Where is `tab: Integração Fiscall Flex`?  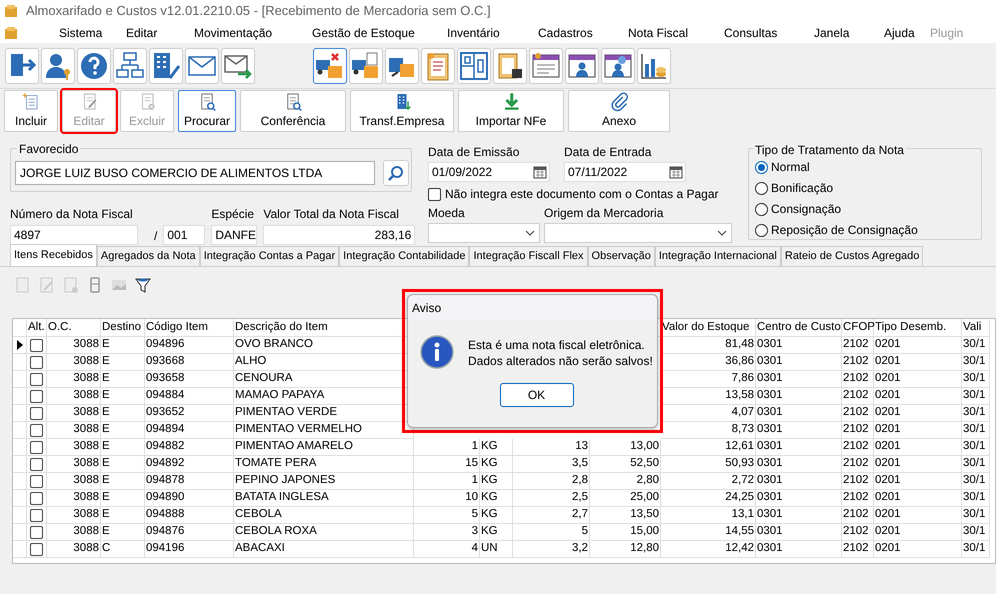 tab: Integração Fiscall Flex is located at coordinates (528, 256).